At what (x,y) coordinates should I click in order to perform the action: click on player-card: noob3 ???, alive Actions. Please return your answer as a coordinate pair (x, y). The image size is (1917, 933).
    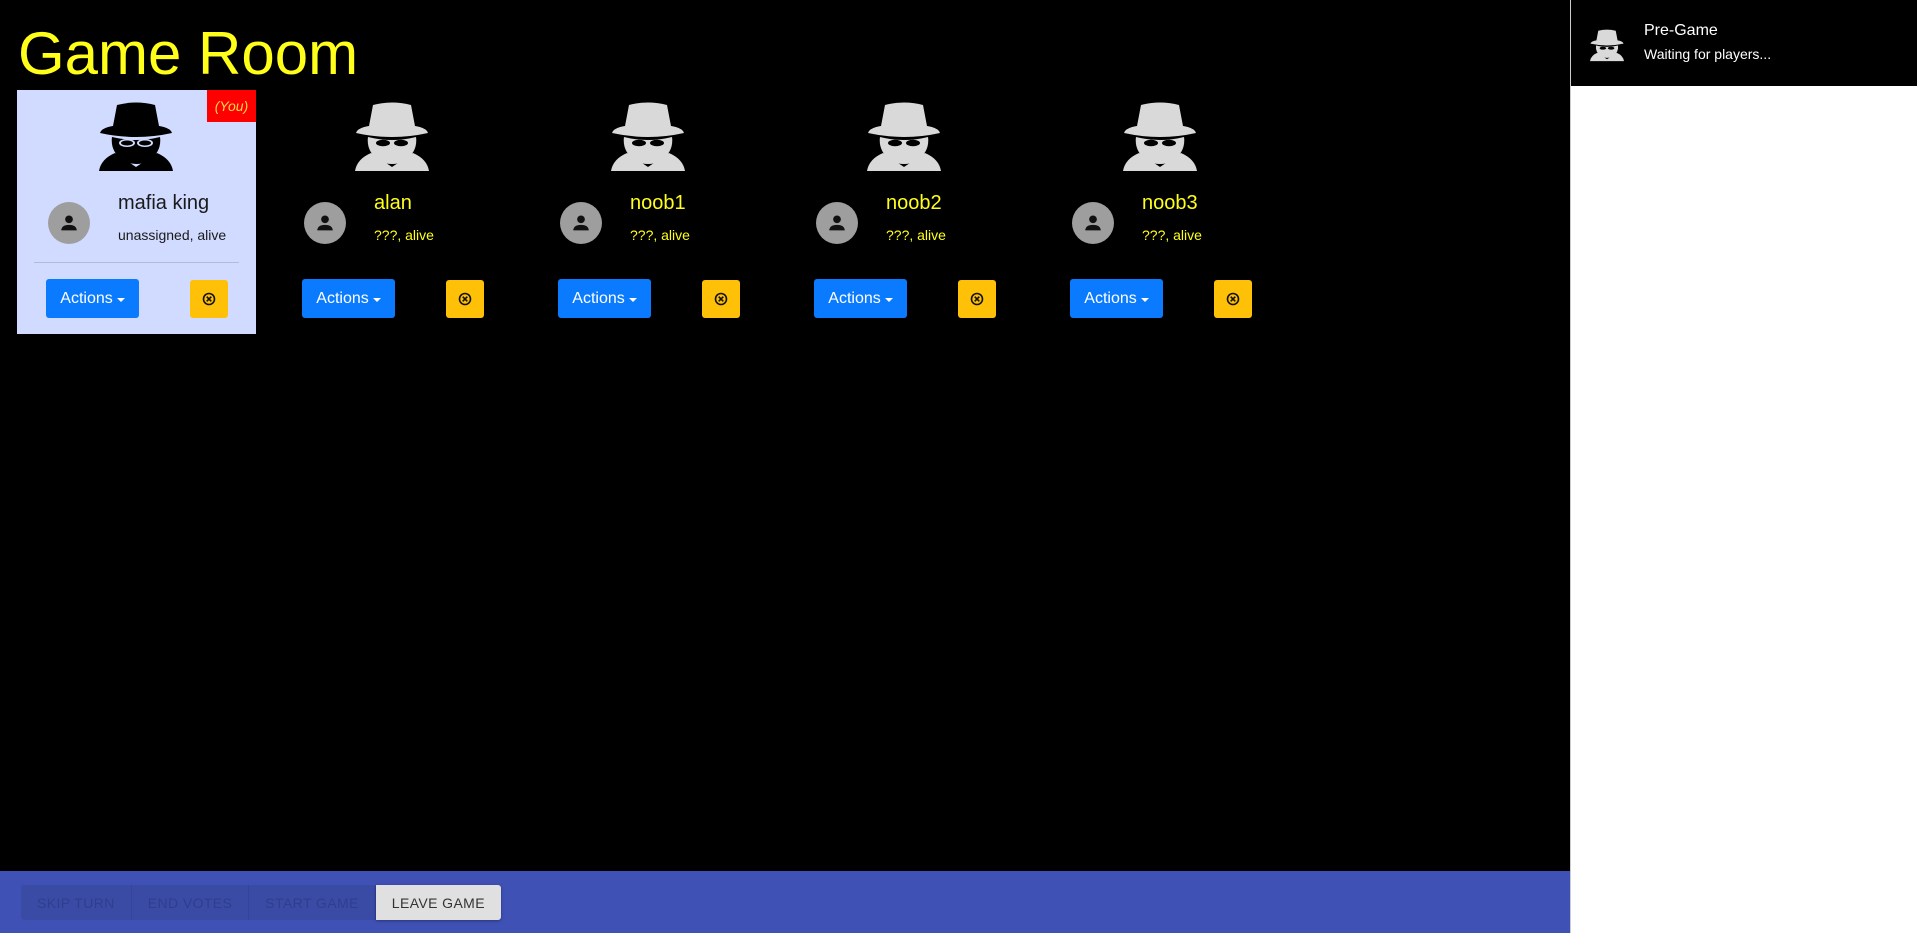
    Looking at the image, I should click on (1160, 212).